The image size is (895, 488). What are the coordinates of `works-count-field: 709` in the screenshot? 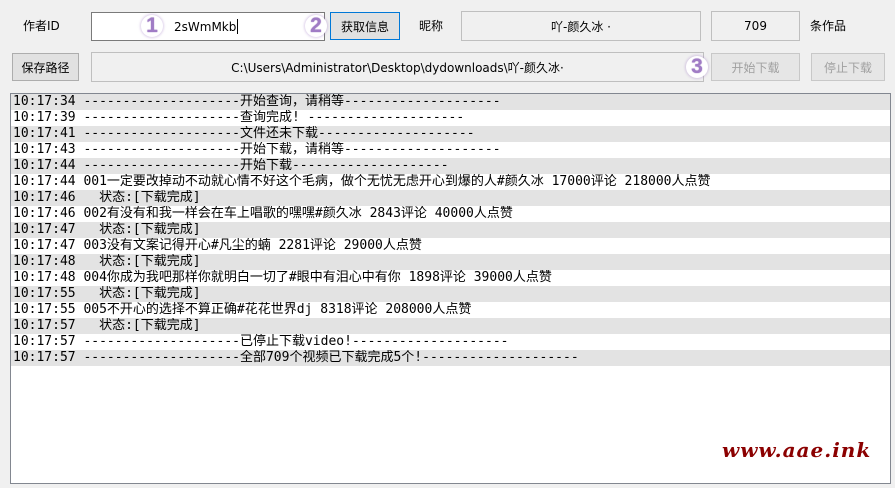 It's located at (755, 26).